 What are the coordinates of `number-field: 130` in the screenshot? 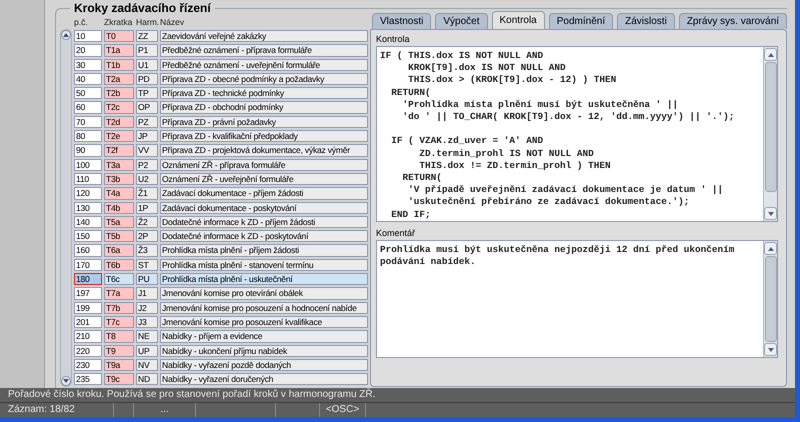 It's located at (88, 208).